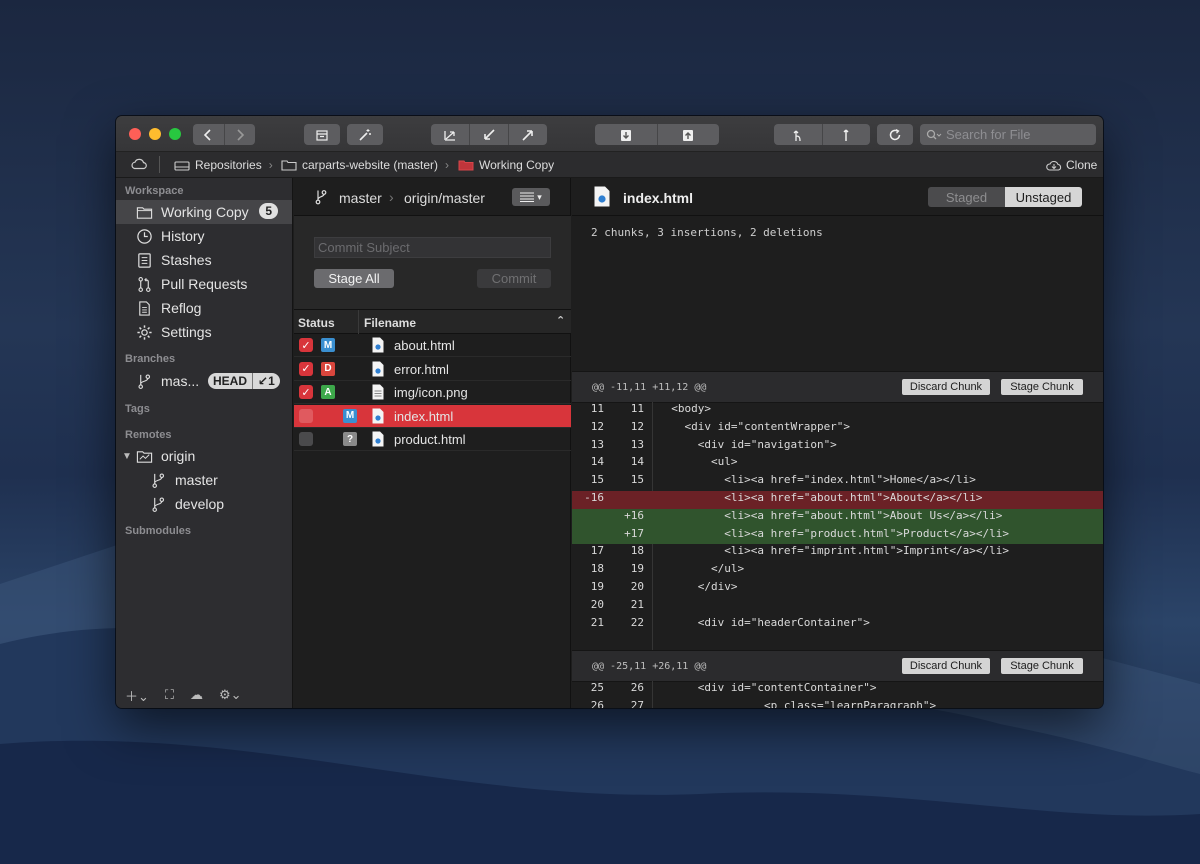  I want to click on sidebar-item-stashes: Stashes, so click(204, 260).